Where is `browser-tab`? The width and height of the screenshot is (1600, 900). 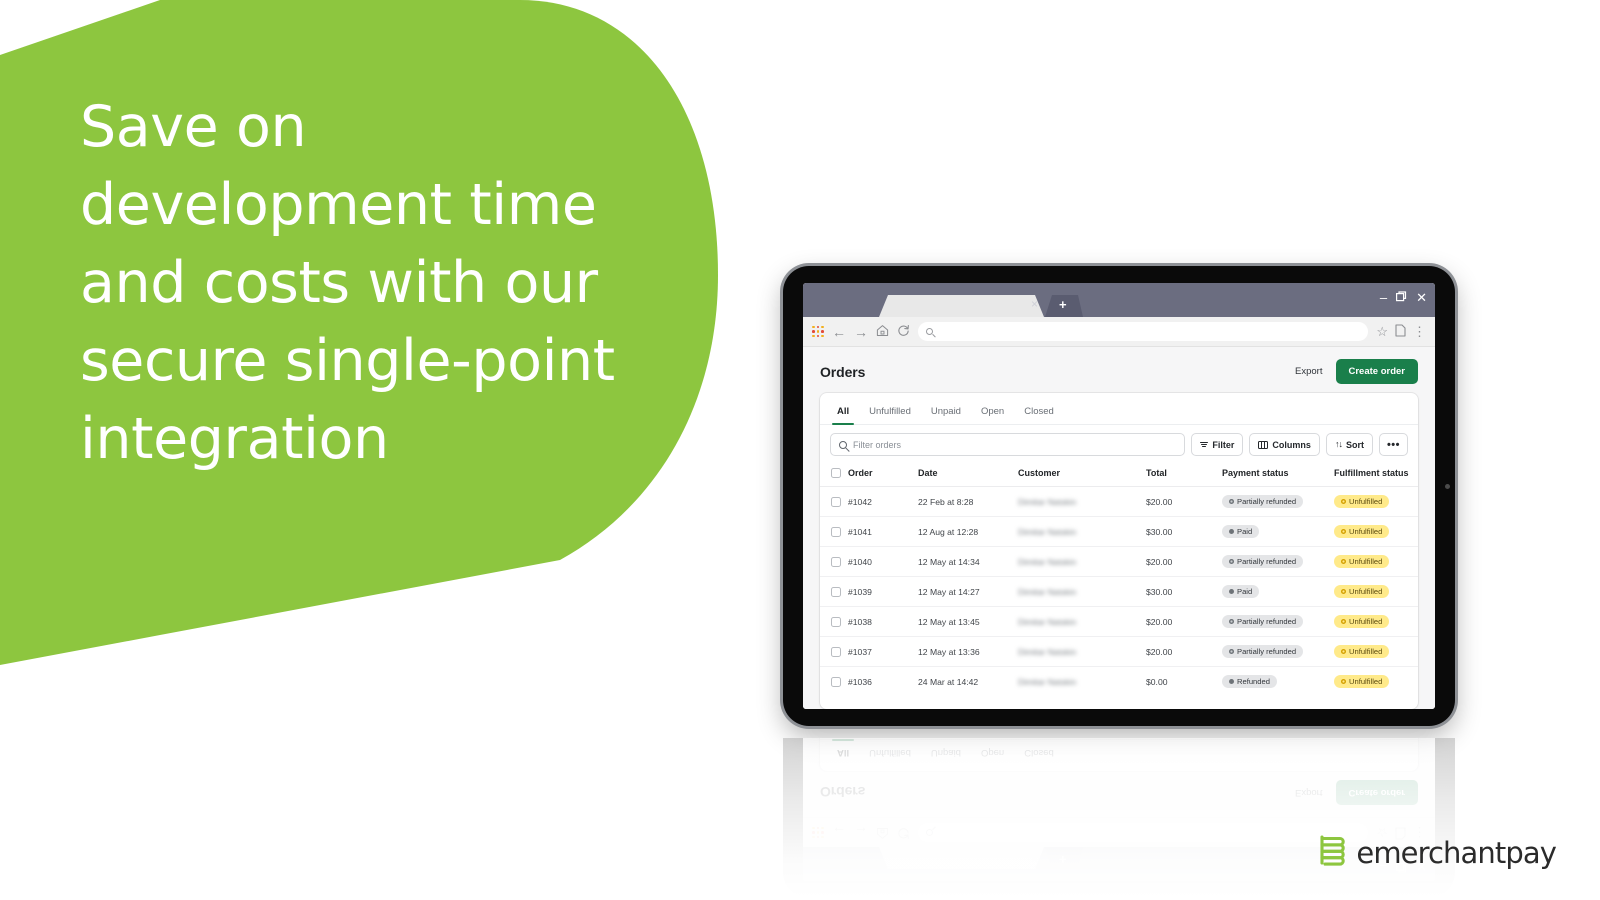
browser-tab is located at coordinates (961, 306).